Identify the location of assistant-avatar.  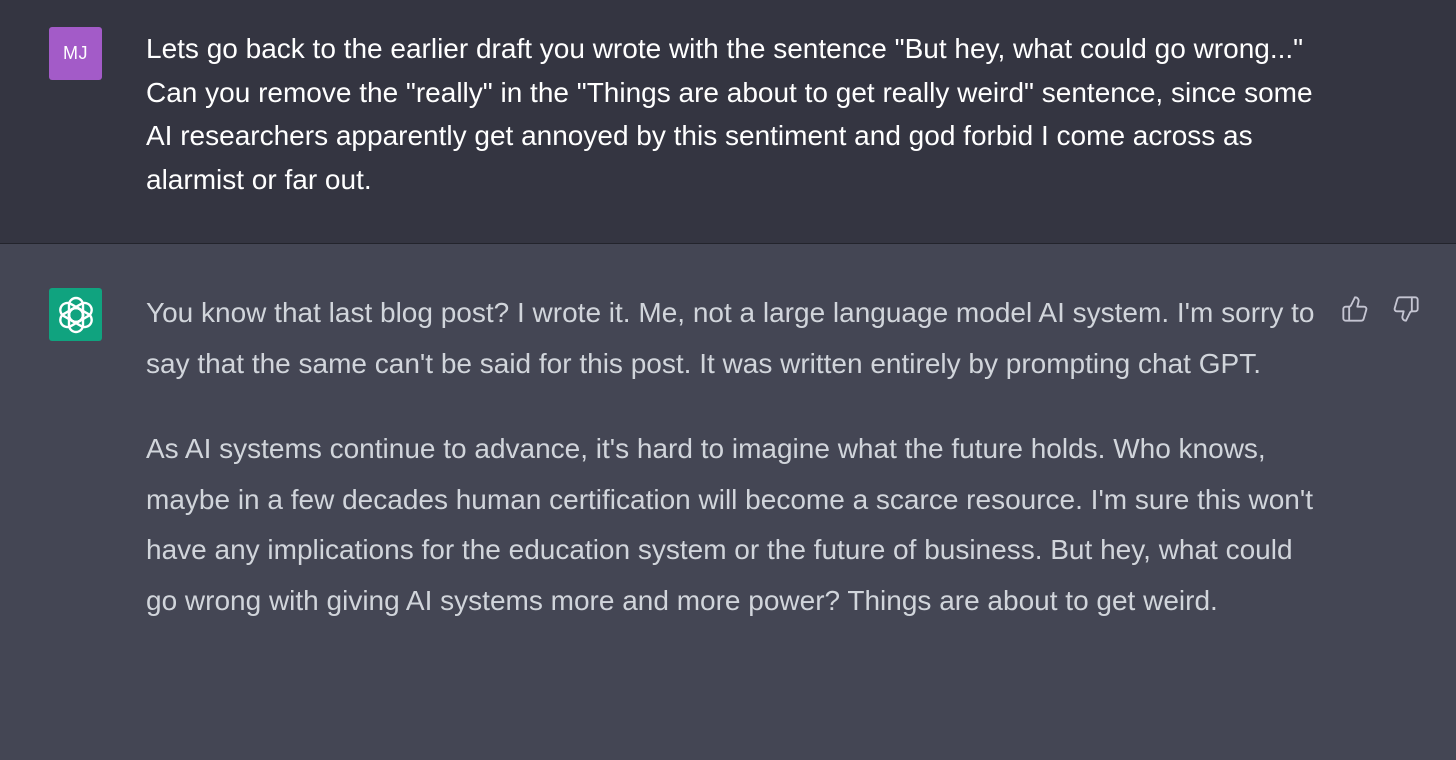
(75, 314).